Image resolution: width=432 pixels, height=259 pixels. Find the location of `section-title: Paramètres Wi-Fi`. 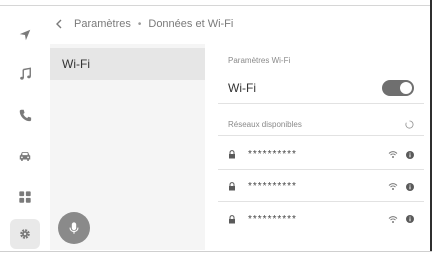

section-title: Paramètres Wi-Fi is located at coordinates (259, 60).